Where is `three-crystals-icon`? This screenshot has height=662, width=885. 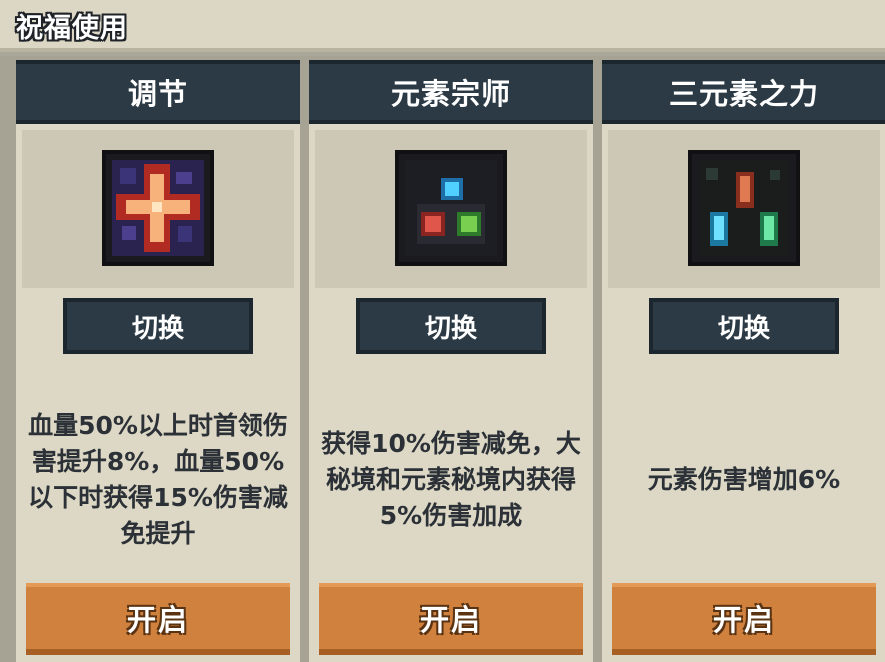
three-crystals-icon is located at coordinates (744, 208).